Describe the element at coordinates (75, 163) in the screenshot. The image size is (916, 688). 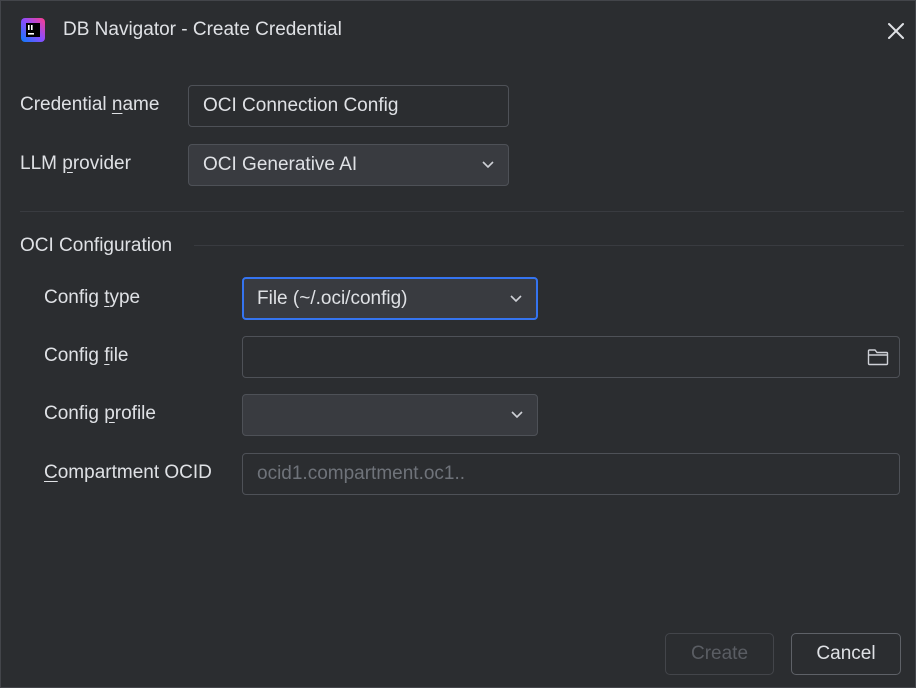
I see `llm-provider-label: LLM provider` at that location.